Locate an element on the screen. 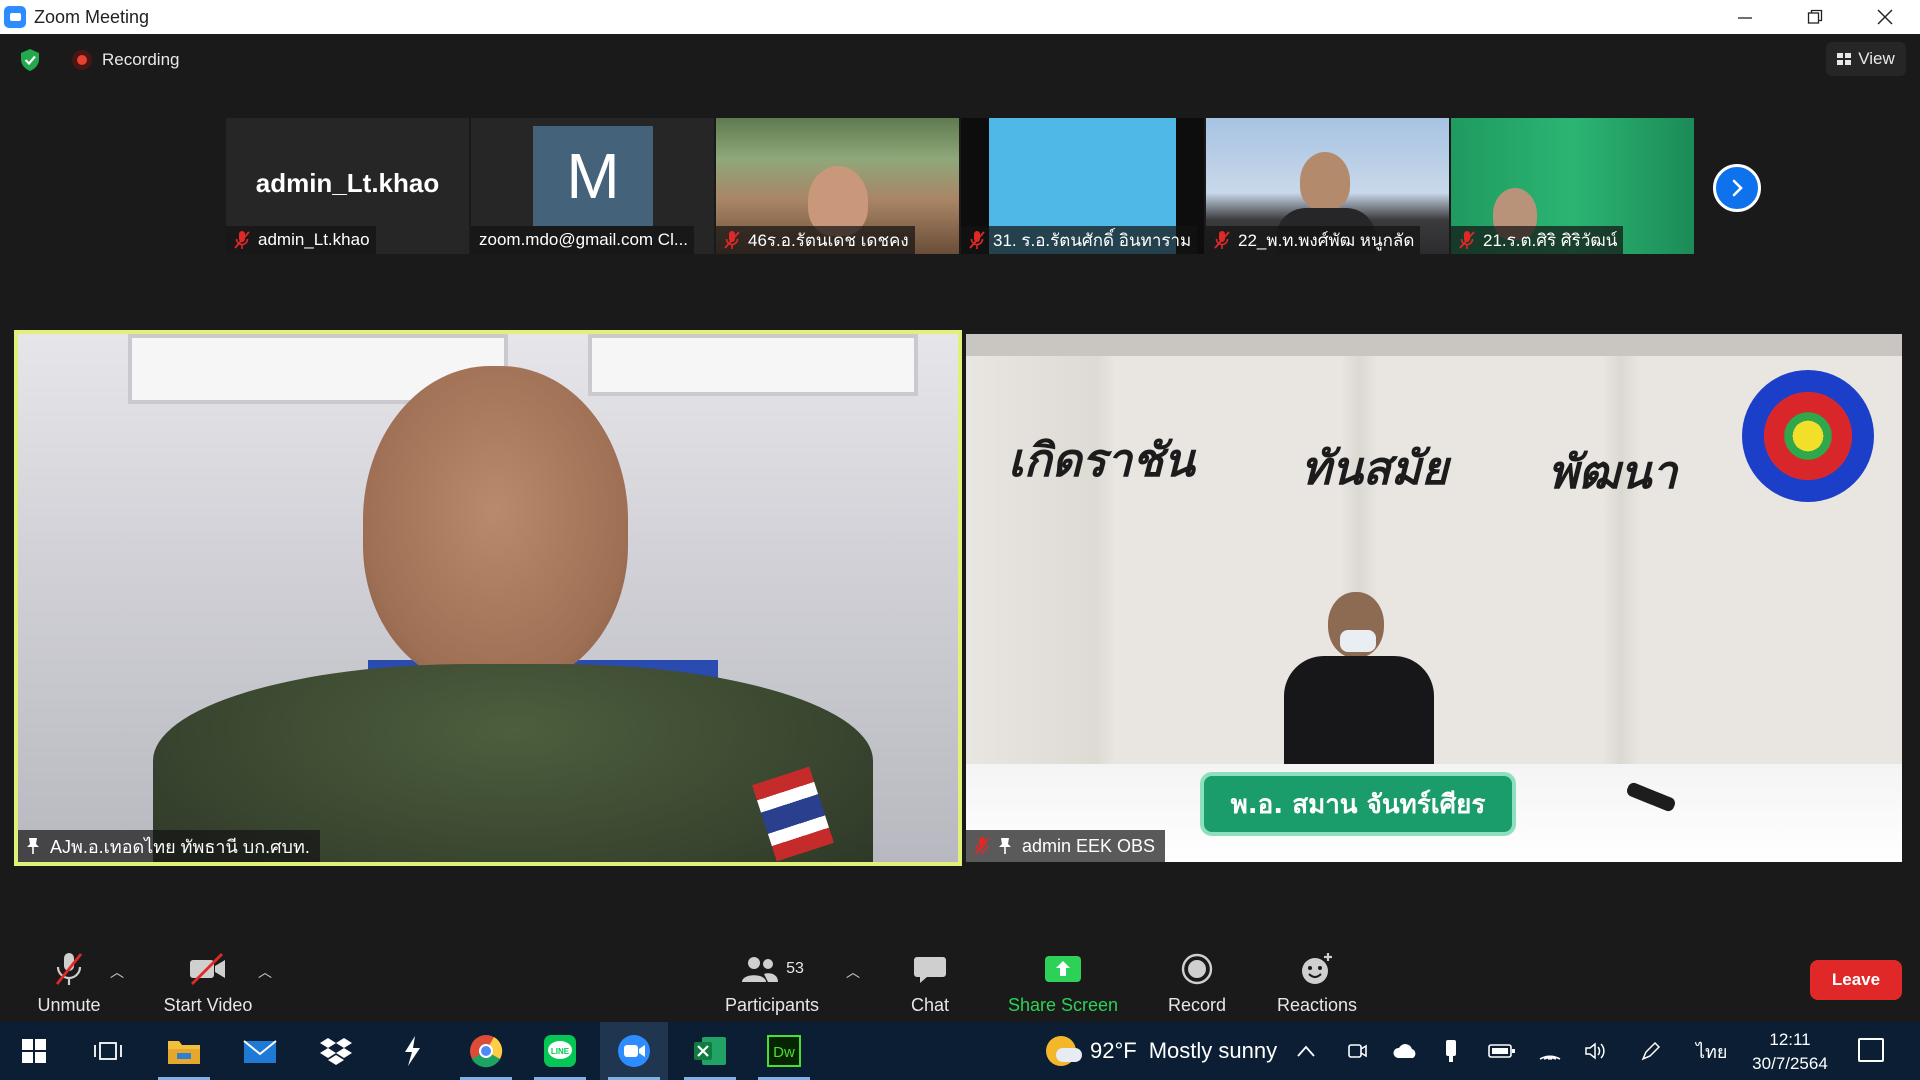 The width and height of the screenshot is (1920, 1080). next-page-button is located at coordinates (1737, 188).